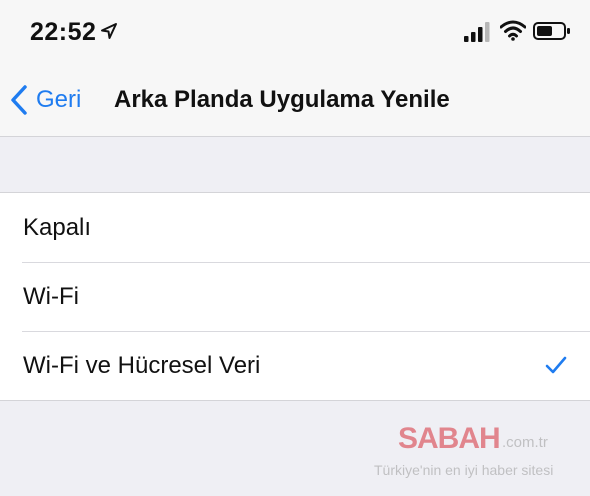 The height and width of the screenshot is (496, 590). Describe the element at coordinates (51, 296) in the screenshot. I see `option-label: Wi-Fi` at that location.